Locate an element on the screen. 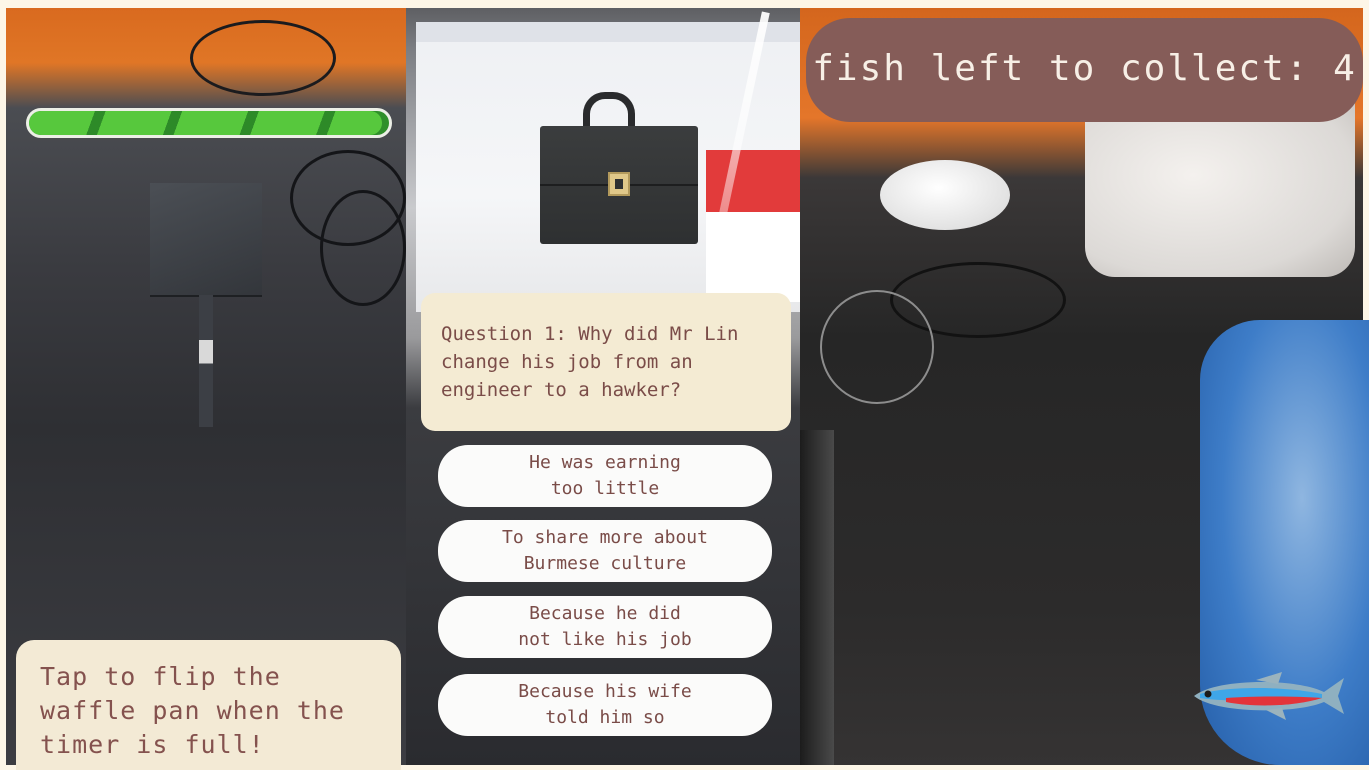 The width and height of the screenshot is (1369, 770). answer-button-1: He was earning too little is located at coordinates (605, 476).